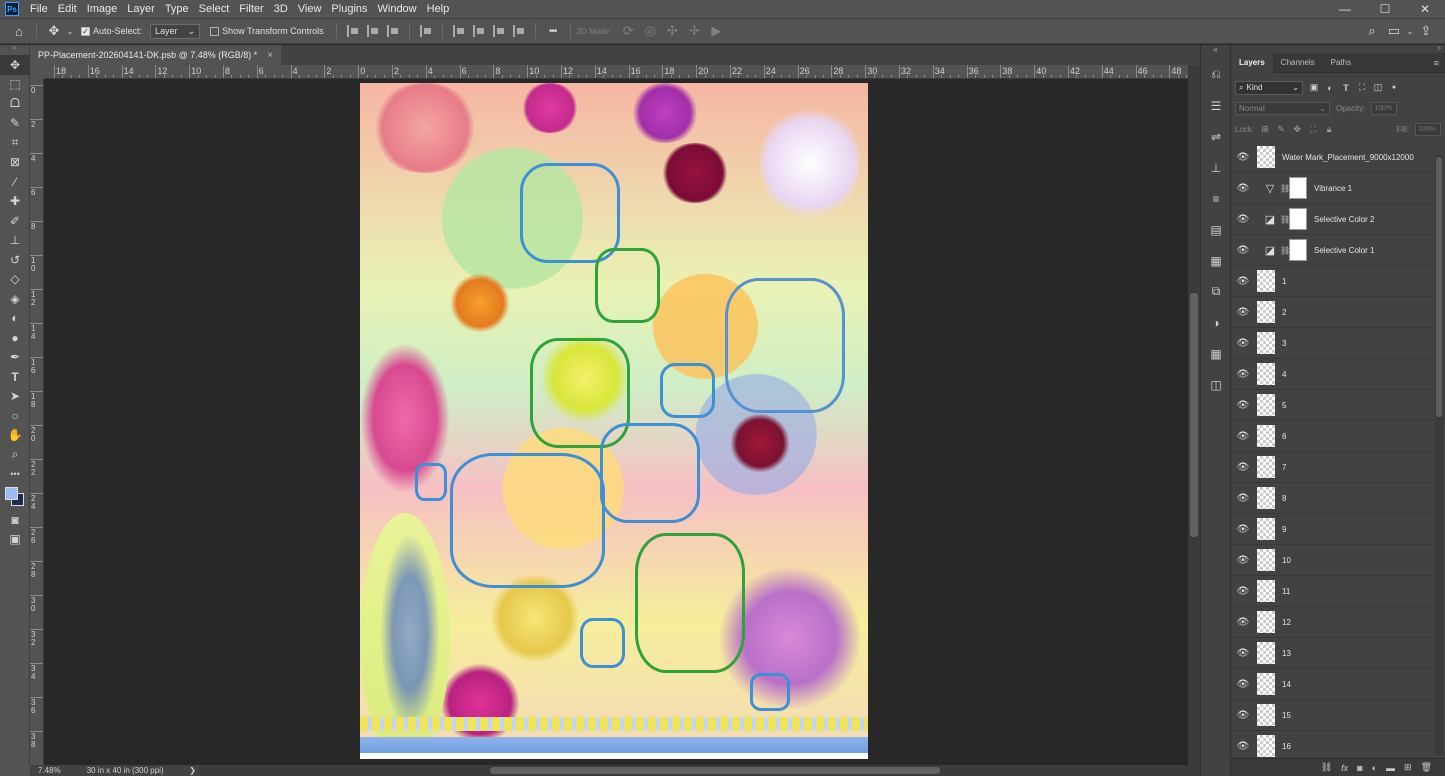  Describe the element at coordinates (1265, 129) in the screenshot. I see `lock-transparent-icon: ⊞` at that location.